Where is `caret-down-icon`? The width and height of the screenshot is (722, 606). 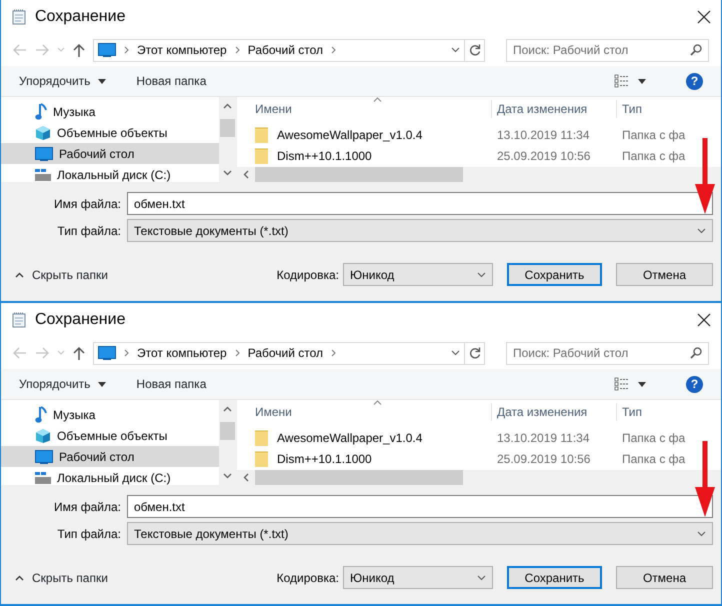 caret-down-icon is located at coordinates (102, 384).